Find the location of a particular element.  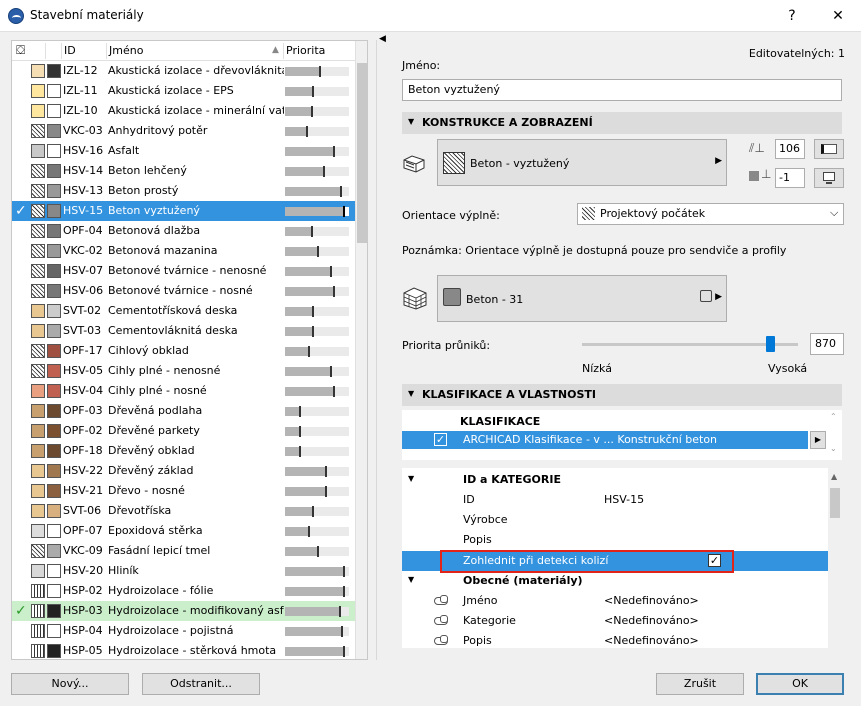

fill-name: Beton - vyztužený is located at coordinates (520, 163).